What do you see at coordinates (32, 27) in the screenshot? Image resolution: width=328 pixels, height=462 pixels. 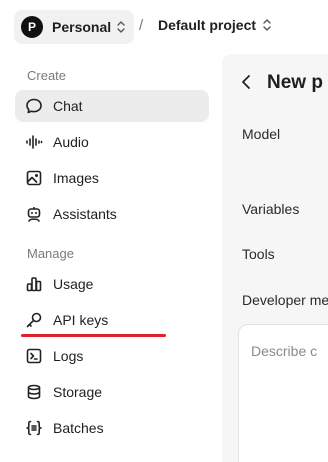 I see `avatar: P` at bounding box center [32, 27].